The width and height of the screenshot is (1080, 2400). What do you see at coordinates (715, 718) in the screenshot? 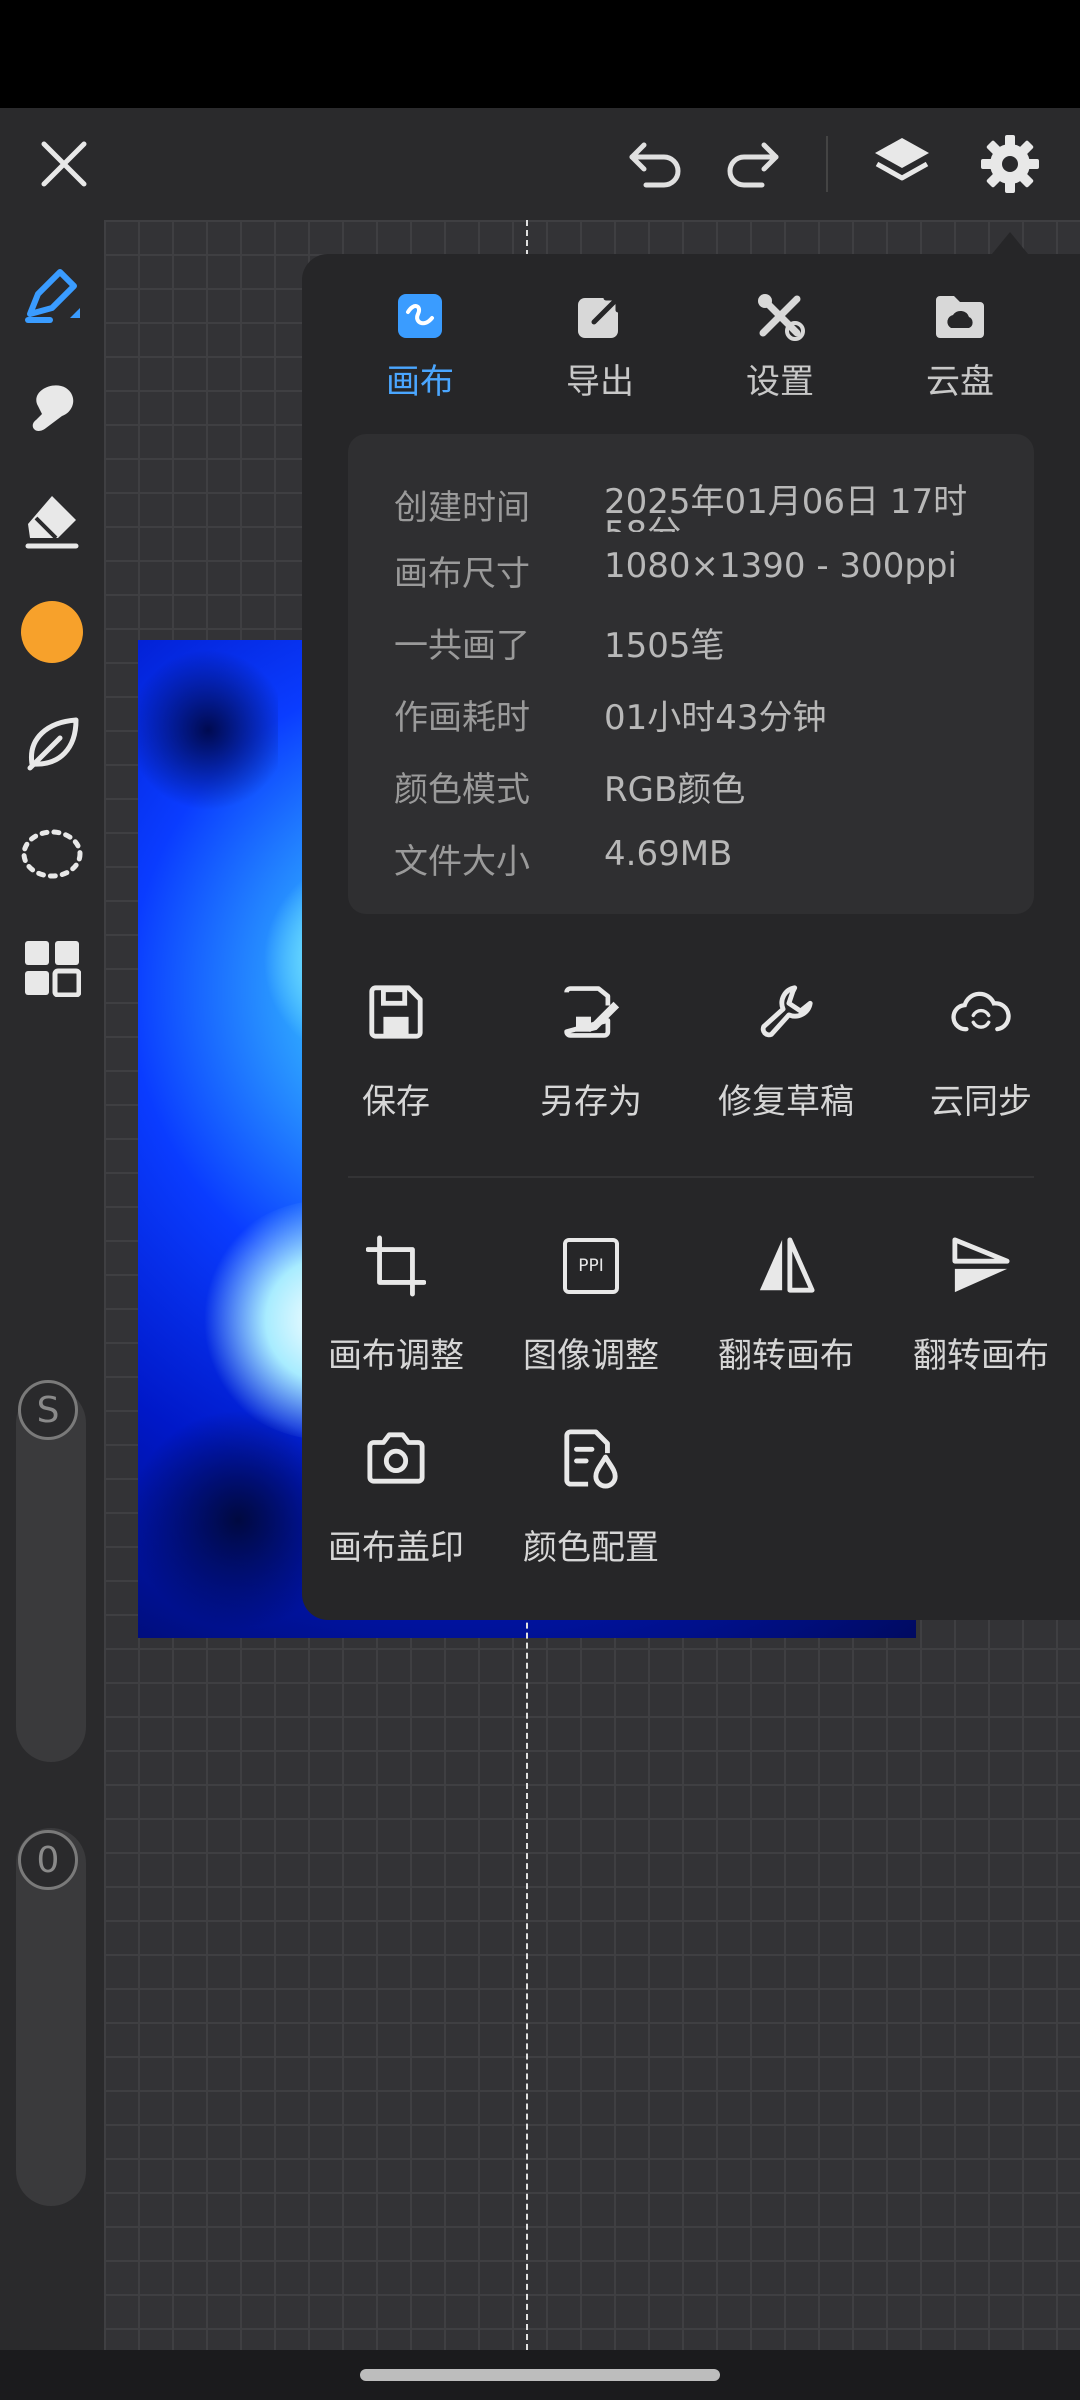
I see `info-value: 01小时43分钟` at bounding box center [715, 718].